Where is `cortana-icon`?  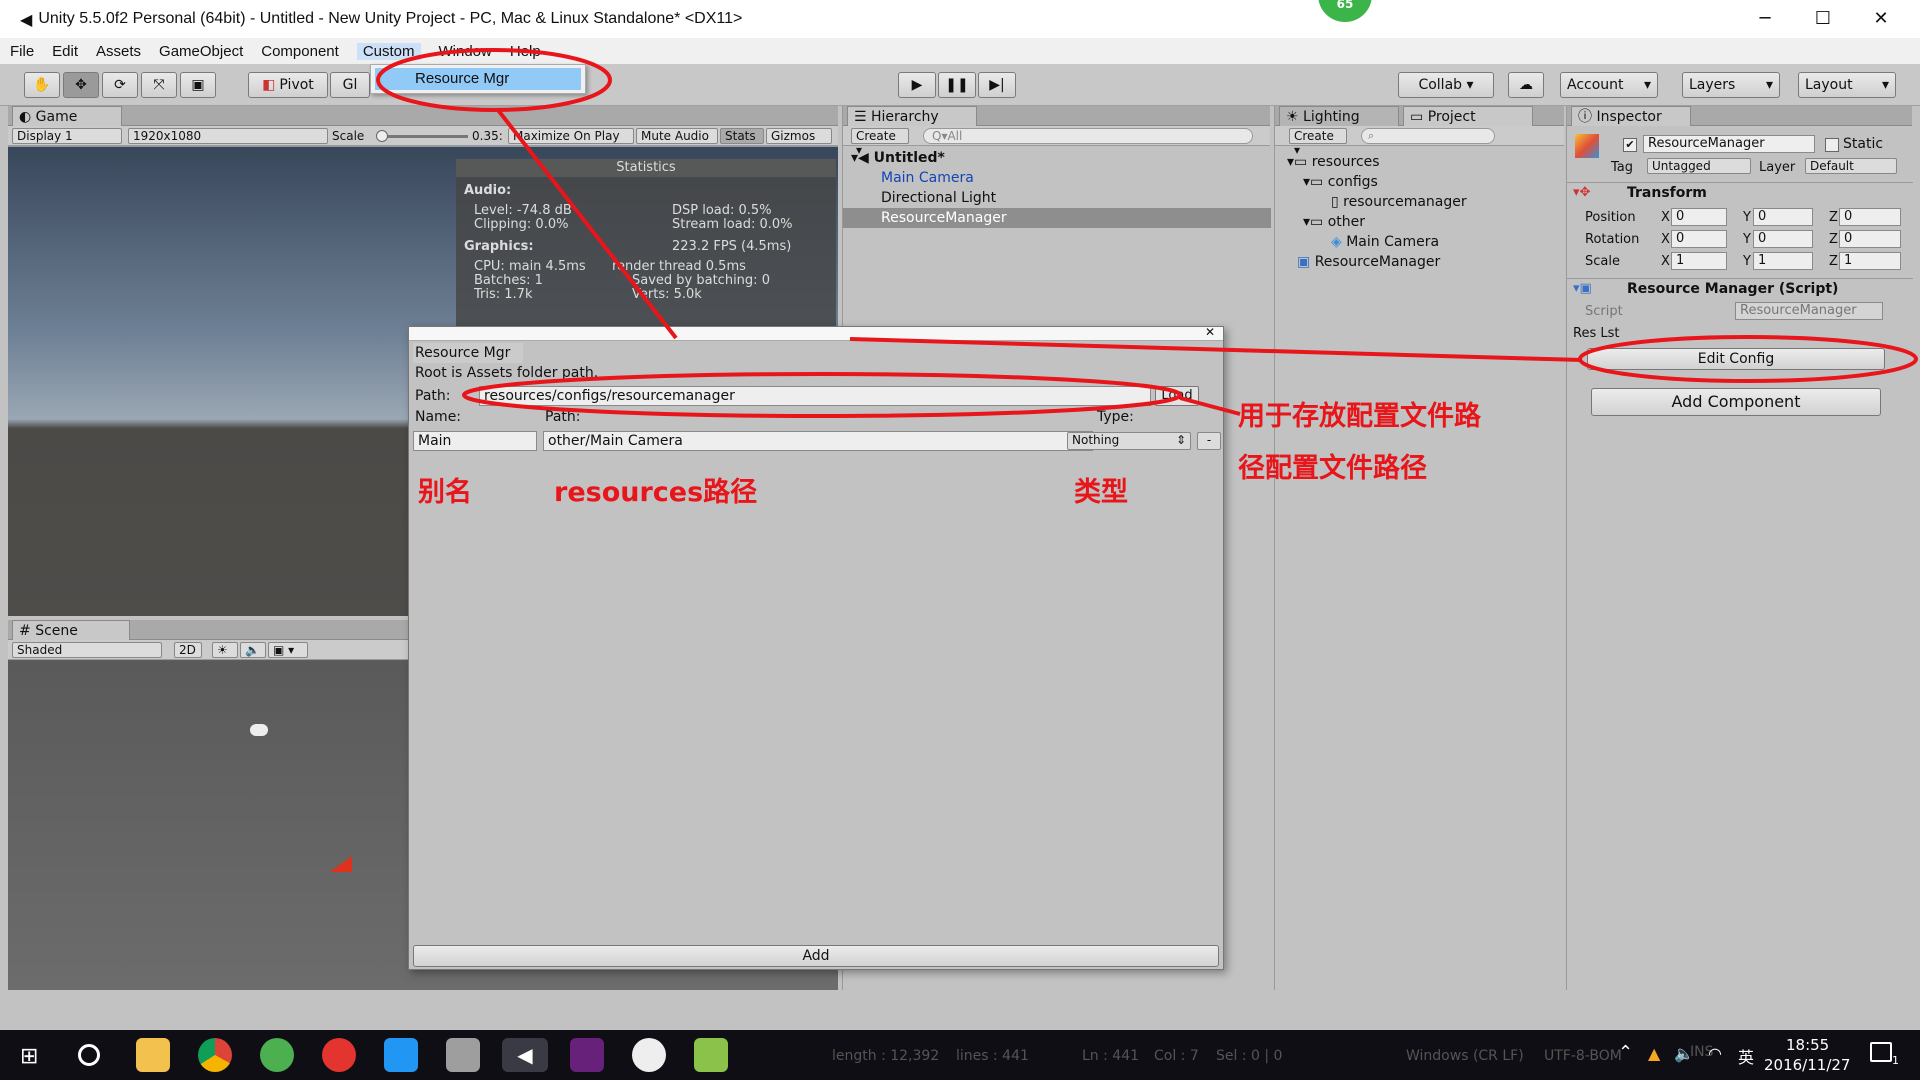 cortana-icon is located at coordinates (89, 1055).